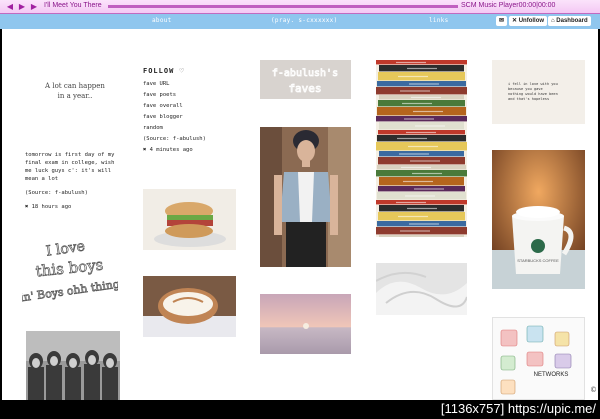  Describe the element at coordinates (305, 197) in the screenshot. I see `guy-photo` at that location.